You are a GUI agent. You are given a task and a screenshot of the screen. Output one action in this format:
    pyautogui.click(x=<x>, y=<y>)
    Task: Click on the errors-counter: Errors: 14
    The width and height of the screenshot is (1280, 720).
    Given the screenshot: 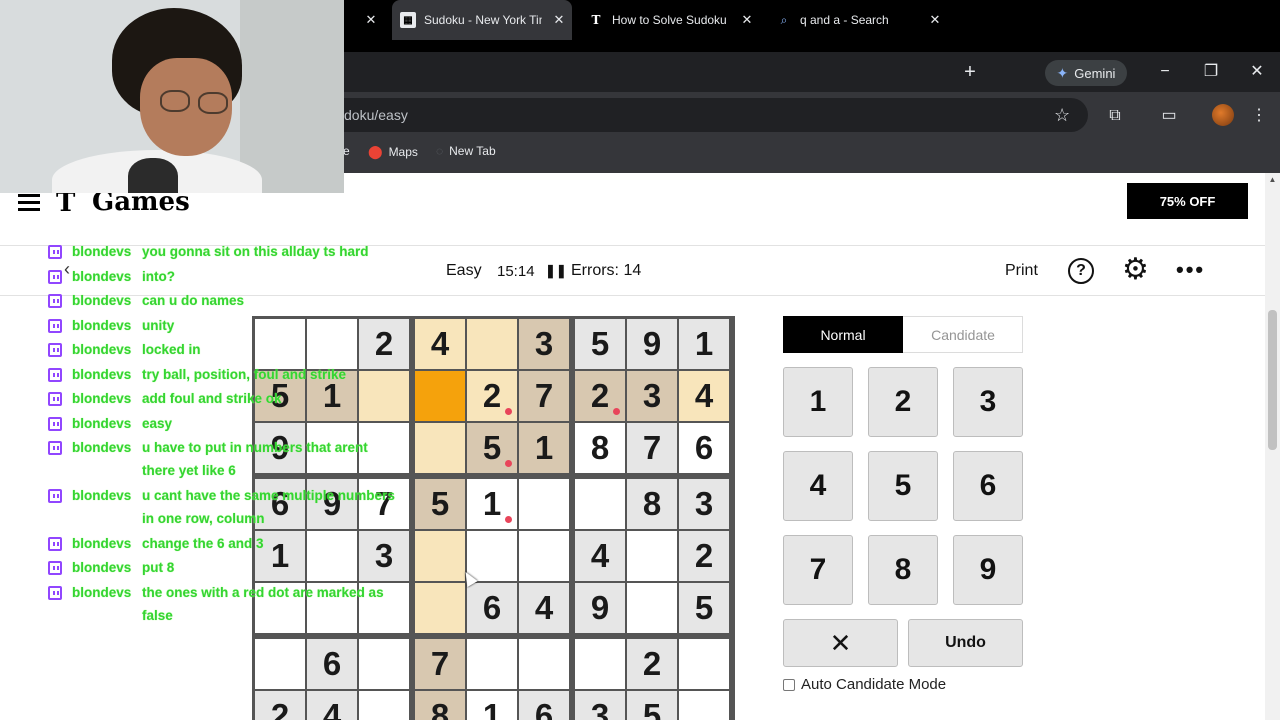 What is the action you would take?
    pyautogui.click(x=606, y=270)
    